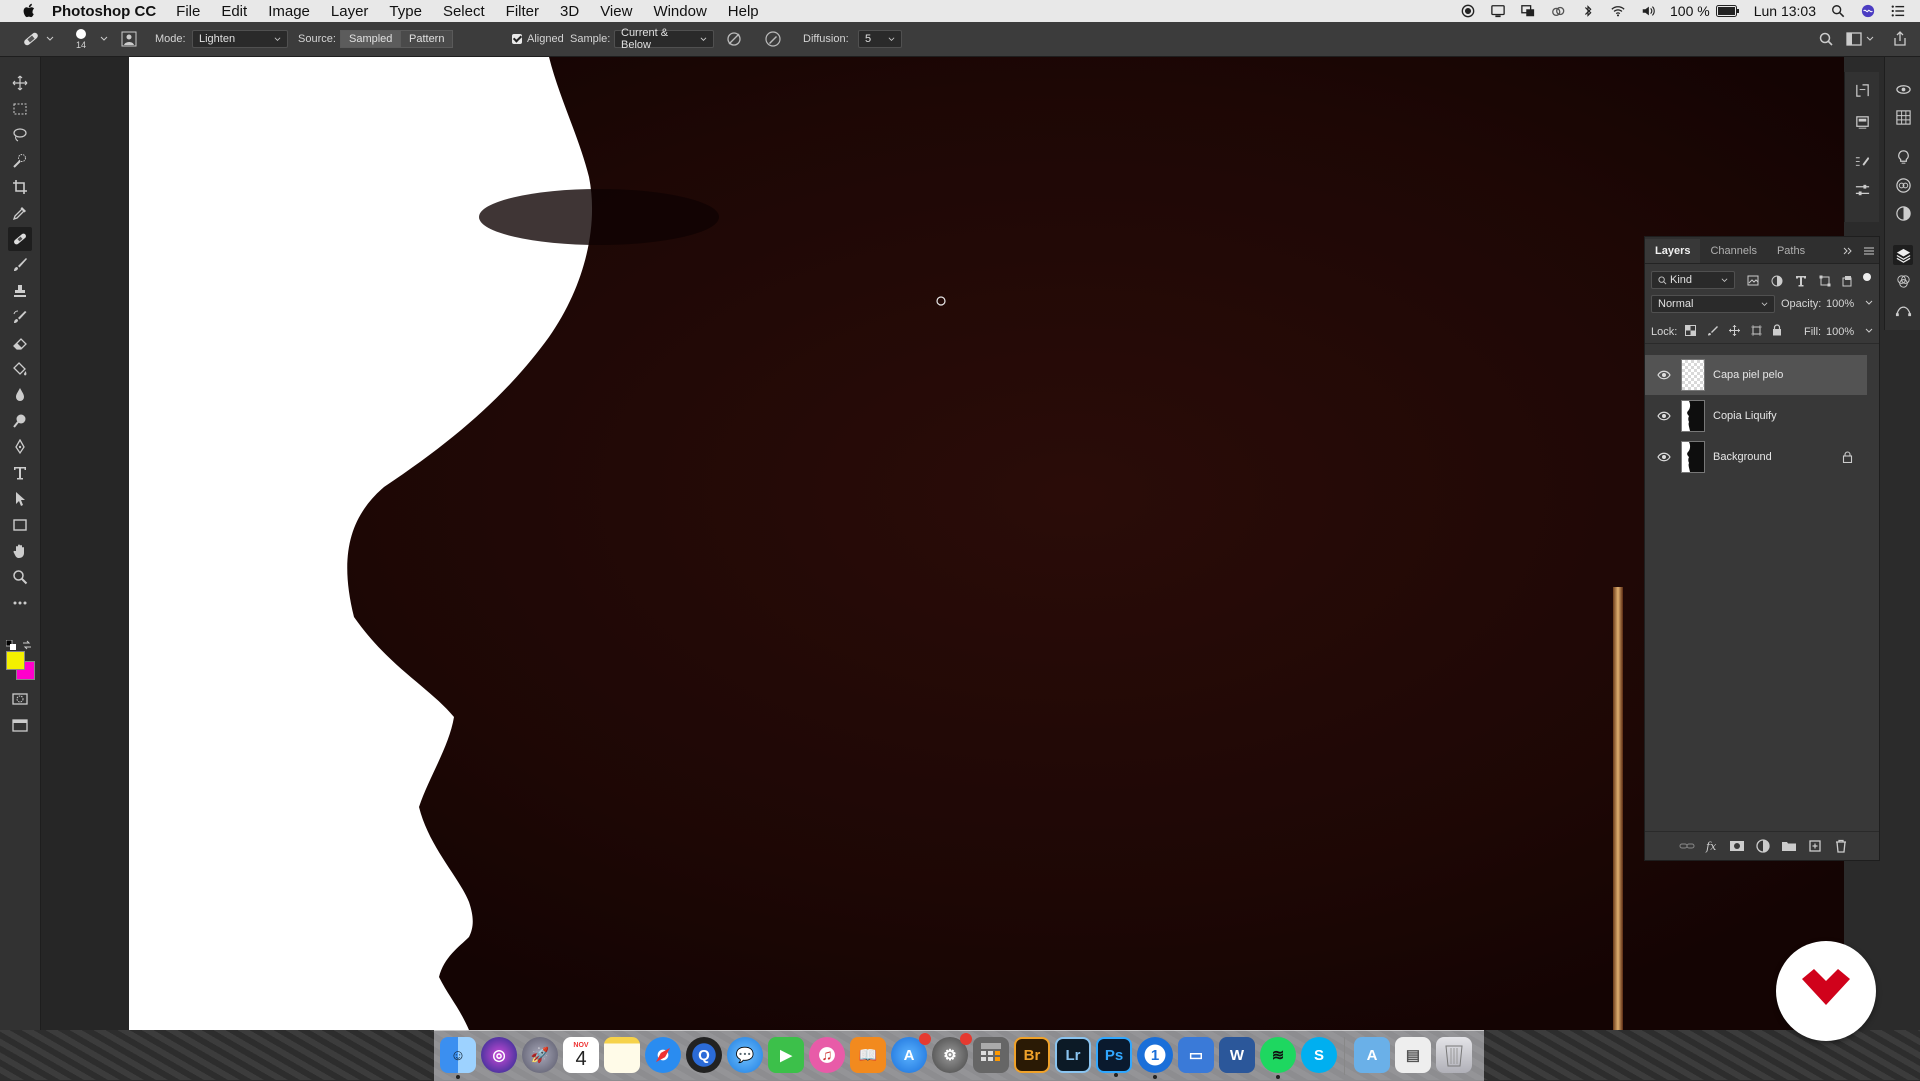 This screenshot has height=1081, width=1920. What do you see at coordinates (20, 447) in the screenshot?
I see `pen-tool` at bounding box center [20, 447].